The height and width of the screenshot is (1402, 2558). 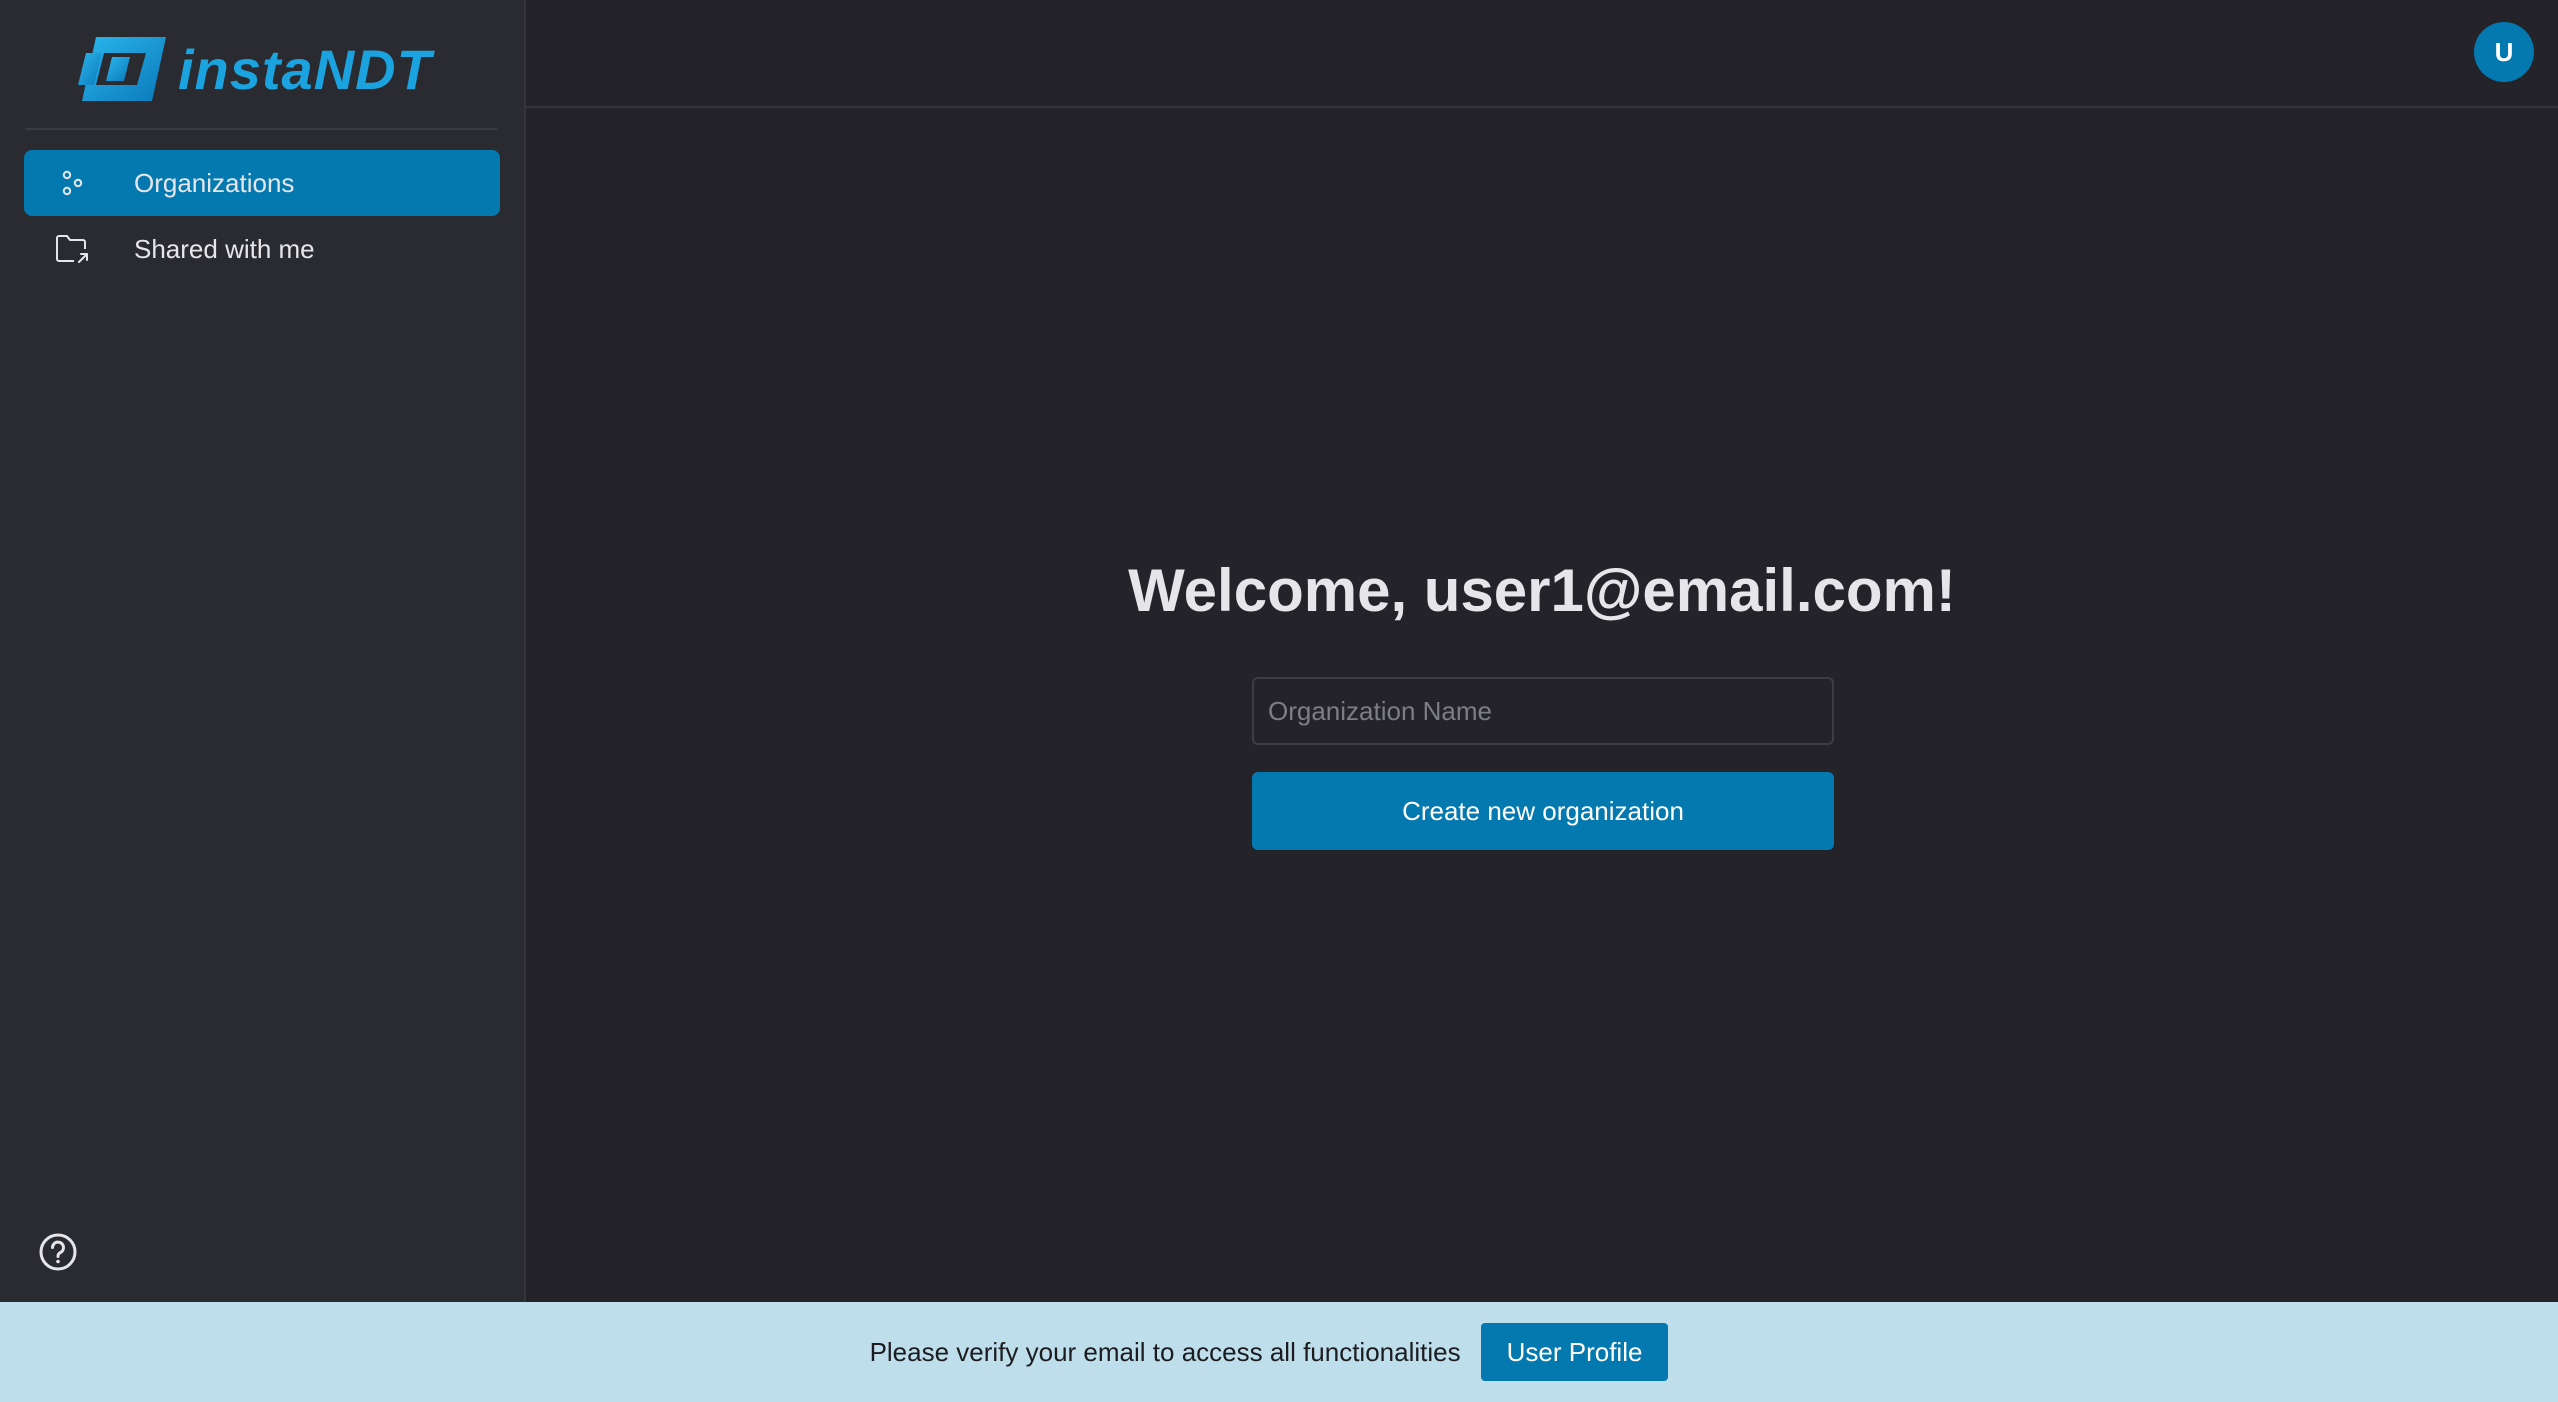 What do you see at coordinates (261, 129) in the screenshot?
I see `sidebar-divider` at bounding box center [261, 129].